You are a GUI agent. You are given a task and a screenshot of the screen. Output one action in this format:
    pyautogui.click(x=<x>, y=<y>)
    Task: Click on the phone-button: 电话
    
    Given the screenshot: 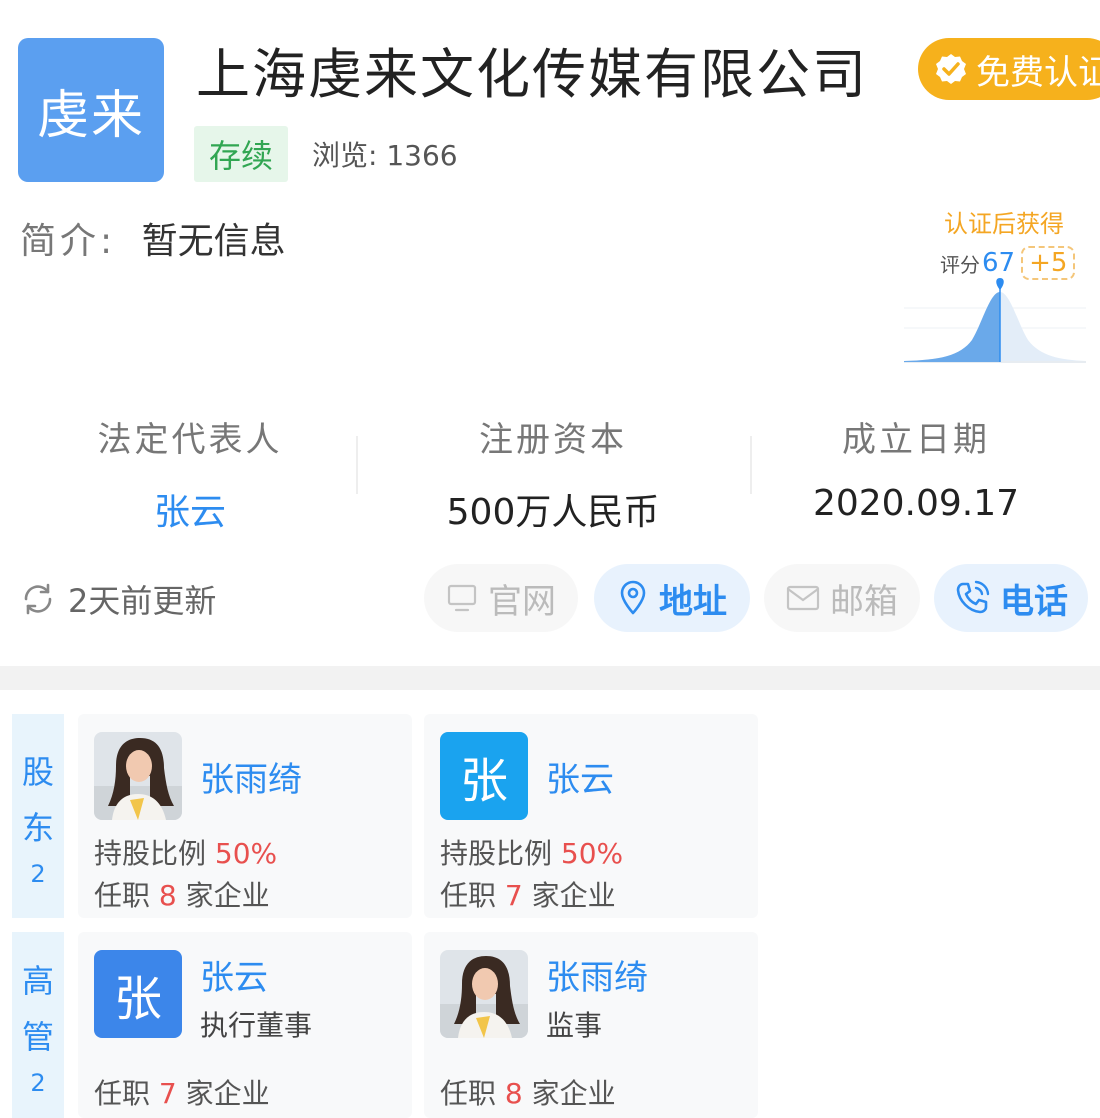 What is the action you would take?
    pyautogui.click(x=1011, y=598)
    